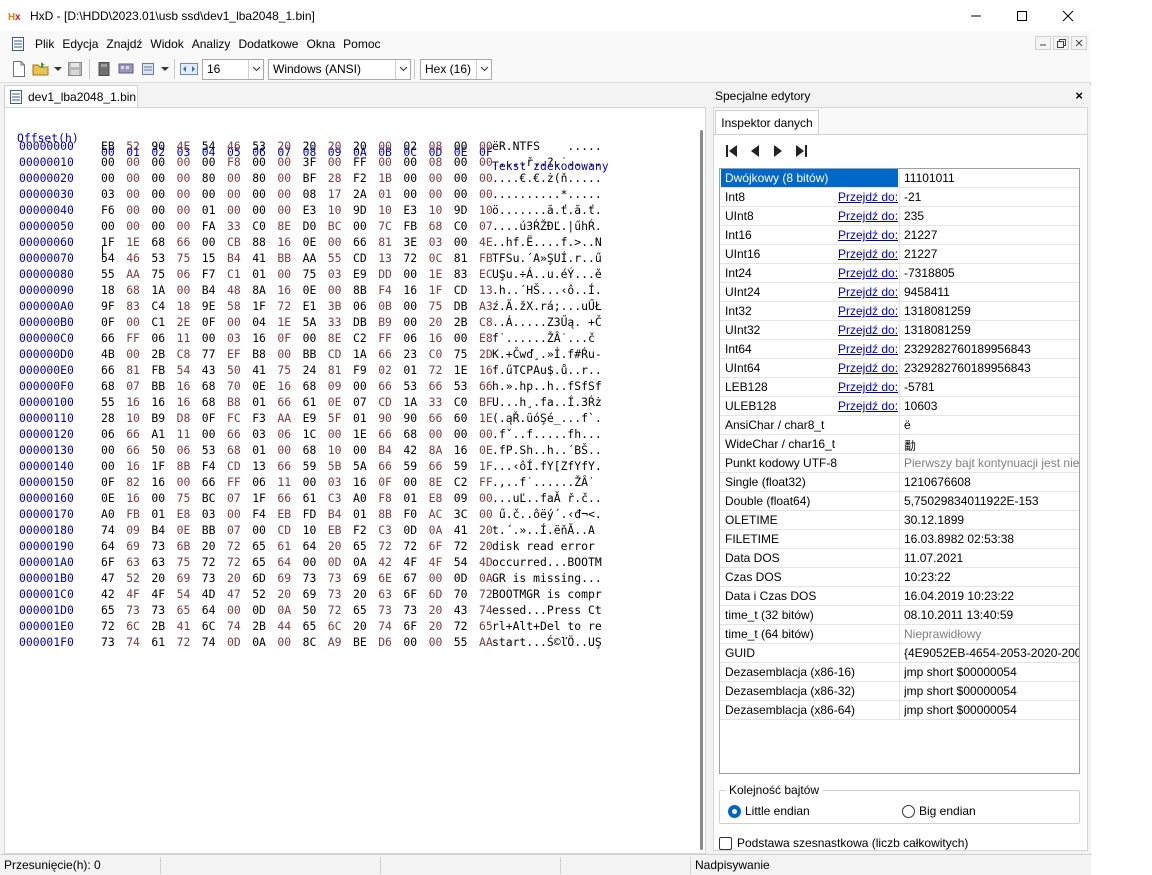 The height and width of the screenshot is (875, 1152). Describe the element at coordinates (899, 349) in the screenshot. I see `inspector-row: Int64 Przejdź do: 2329282760189956843` at that location.